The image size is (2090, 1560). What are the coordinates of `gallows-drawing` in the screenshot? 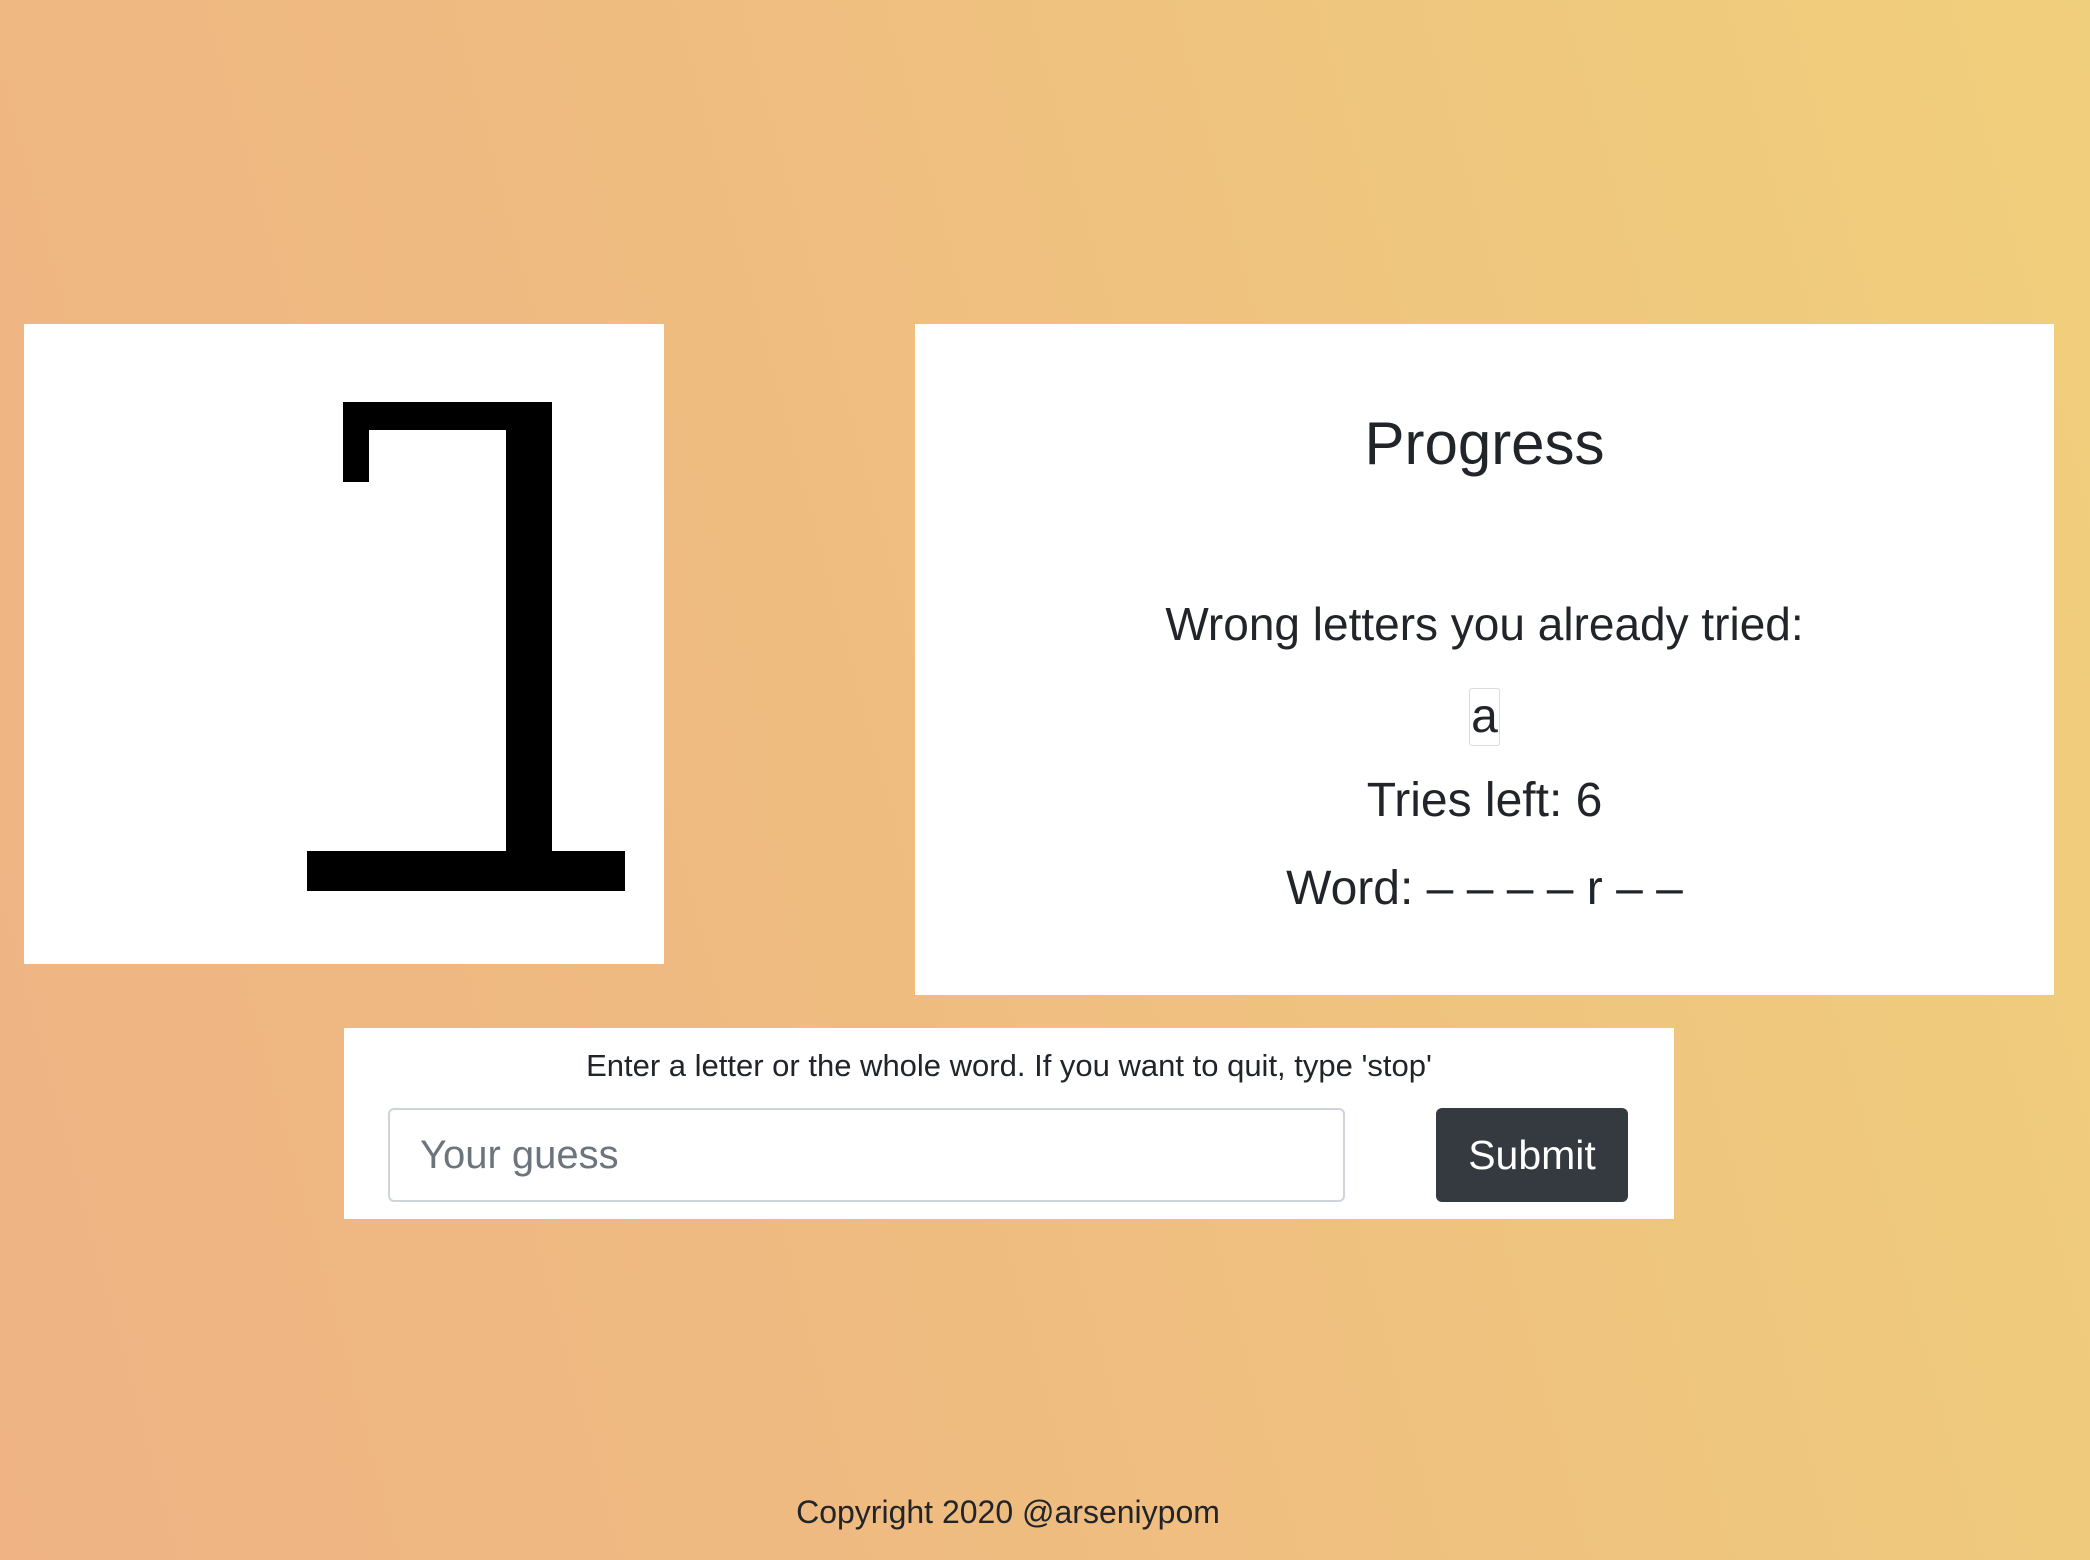 It's located at (466, 646).